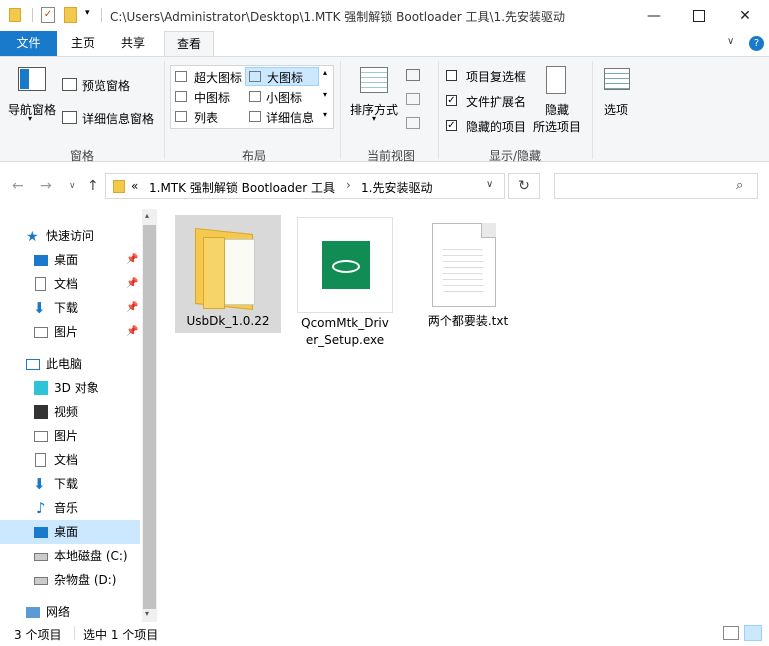 The image size is (769, 646). Describe the element at coordinates (41, 532) in the screenshot. I see `desktop-icon` at that location.